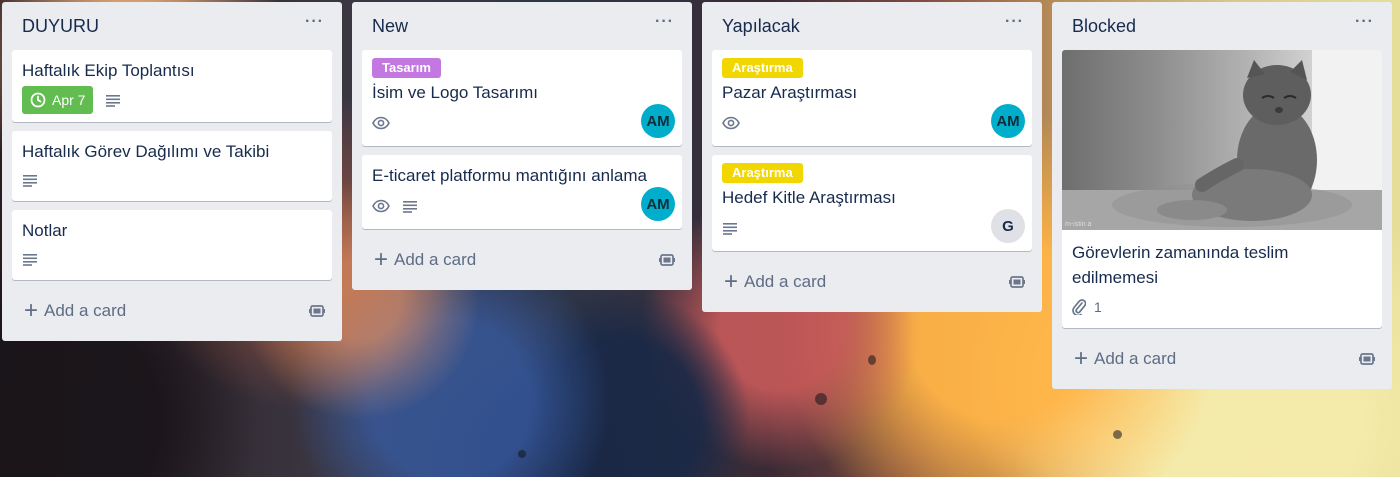  Describe the element at coordinates (1104, 26) in the screenshot. I see `list-title: Blocked` at that location.